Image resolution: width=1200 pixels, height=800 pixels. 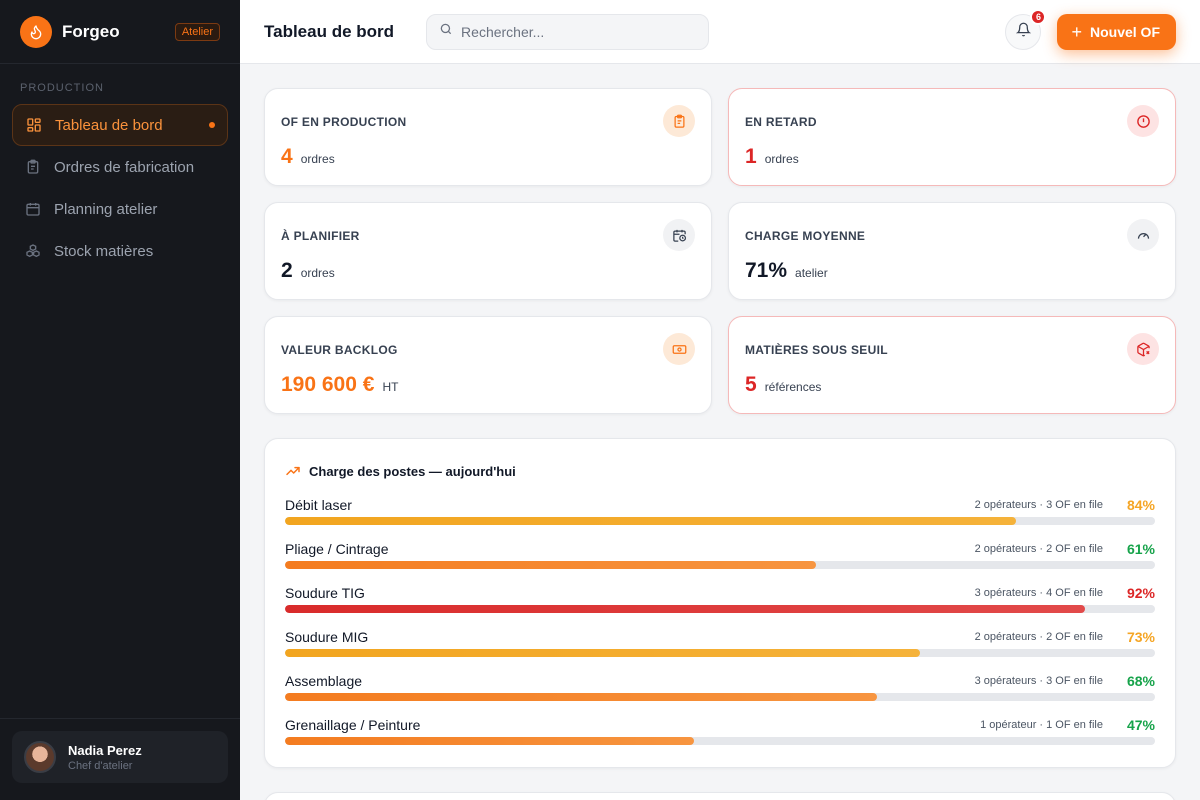 I want to click on stat-label: VALEUR BACKLOG, so click(x=339, y=350).